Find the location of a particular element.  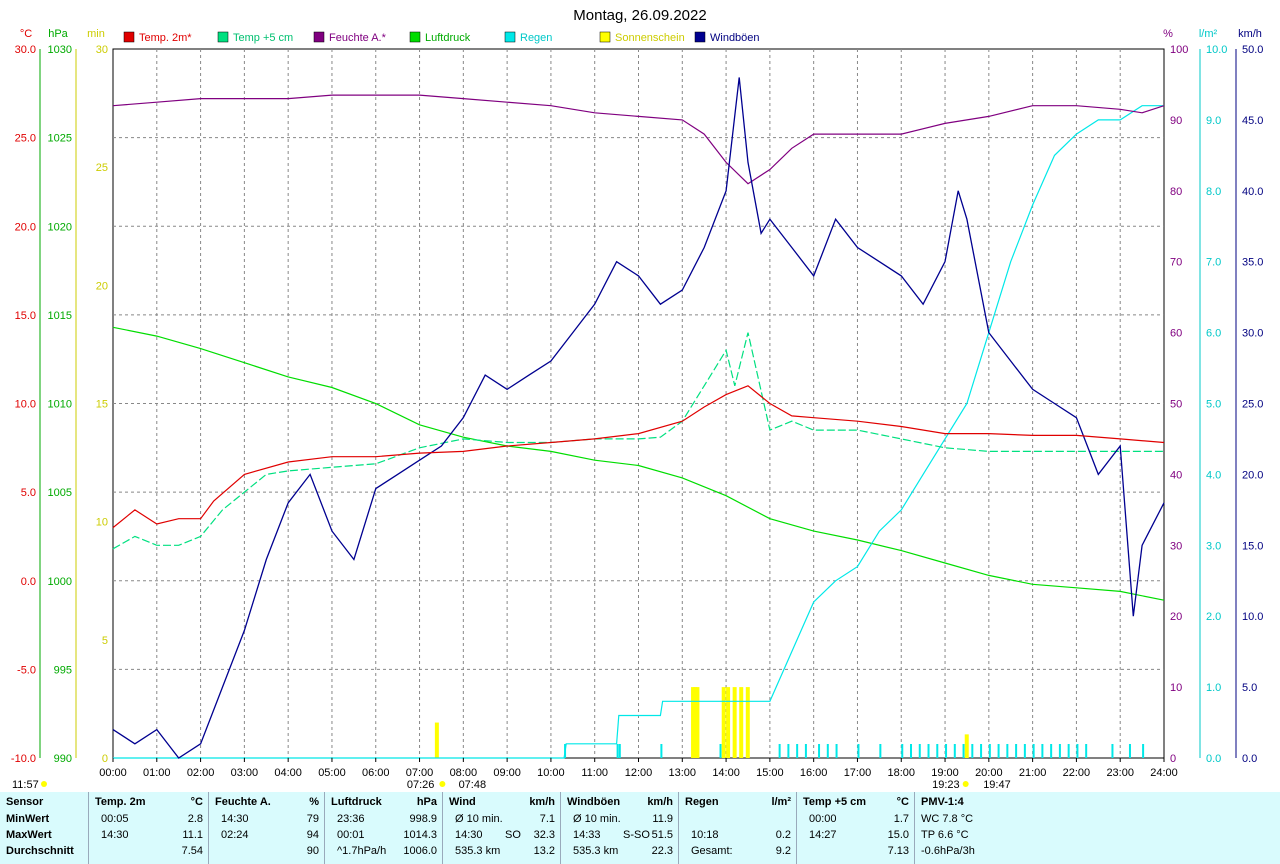

bottom-left-label: 11:57 is located at coordinates (25, 785).